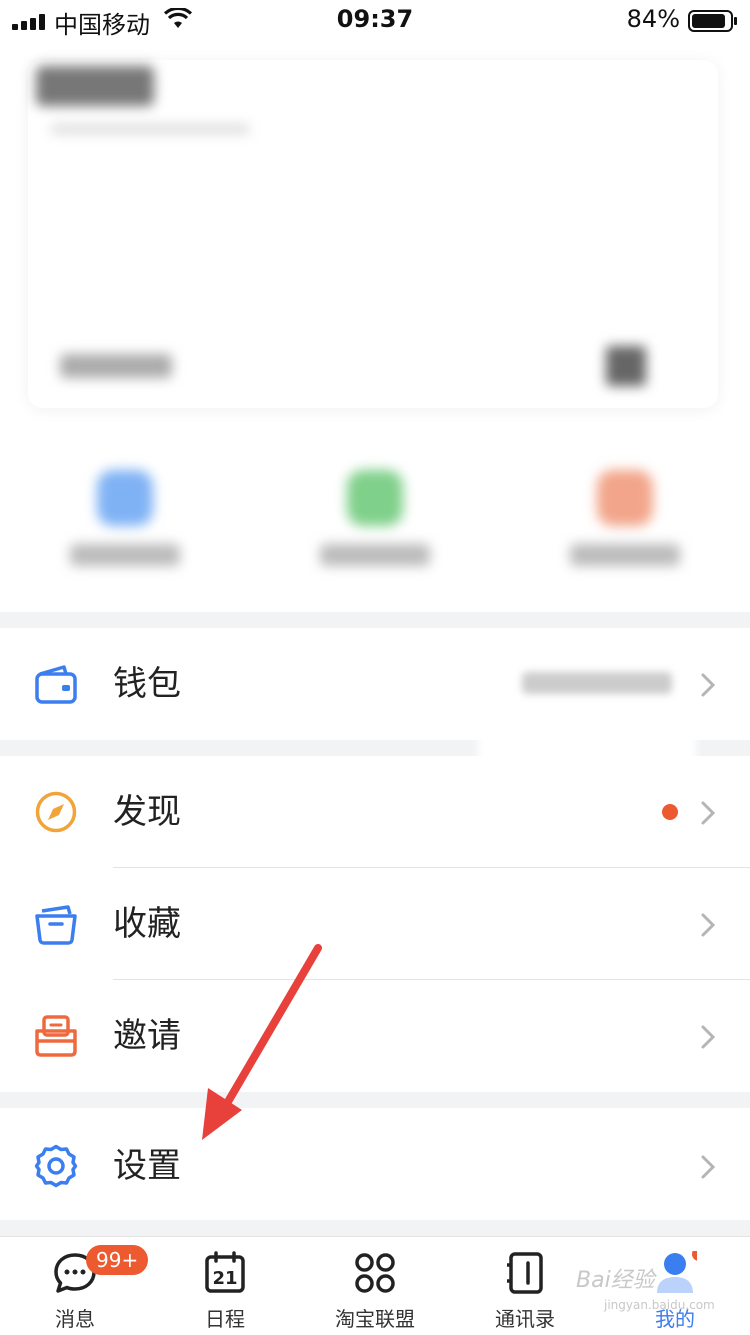 The image size is (750, 1335). What do you see at coordinates (147, 1166) in the screenshot?
I see `menu-label-settings: 设置` at bounding box center [147, 1166].